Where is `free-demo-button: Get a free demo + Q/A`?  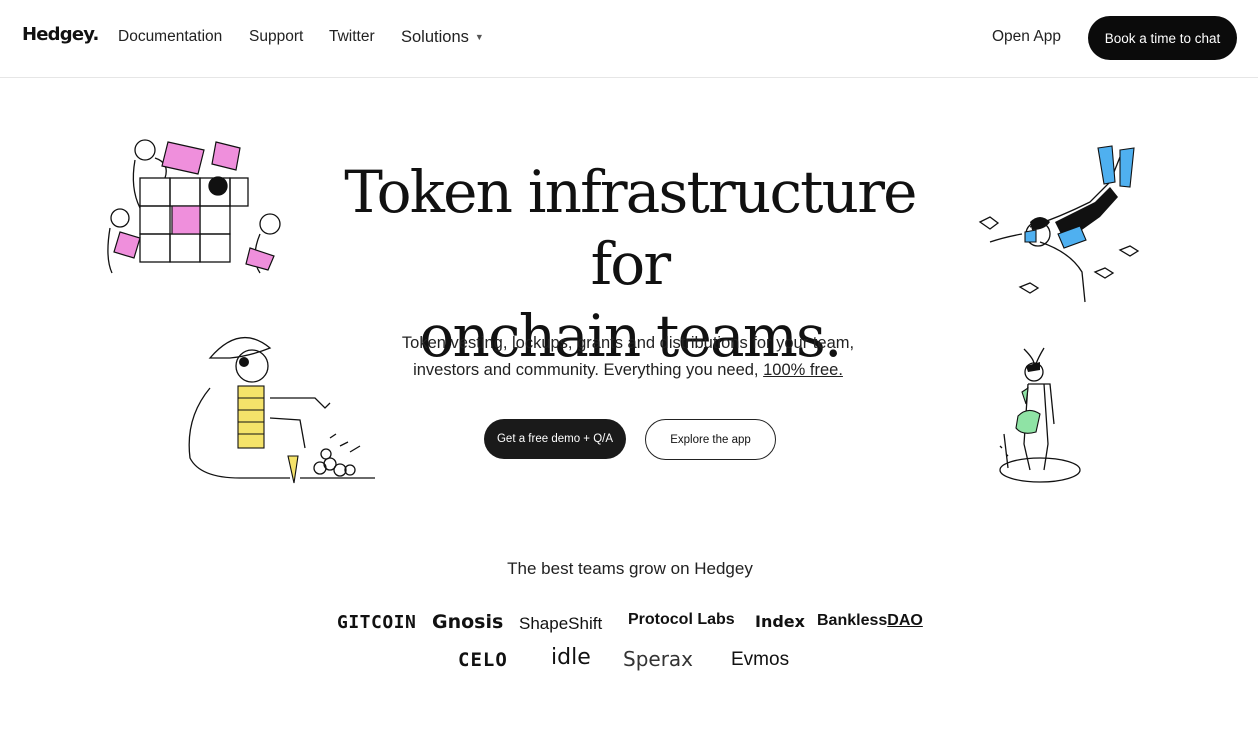 free-demo-button: Get a free demo + Q/A is located at coordinates (555, 439).